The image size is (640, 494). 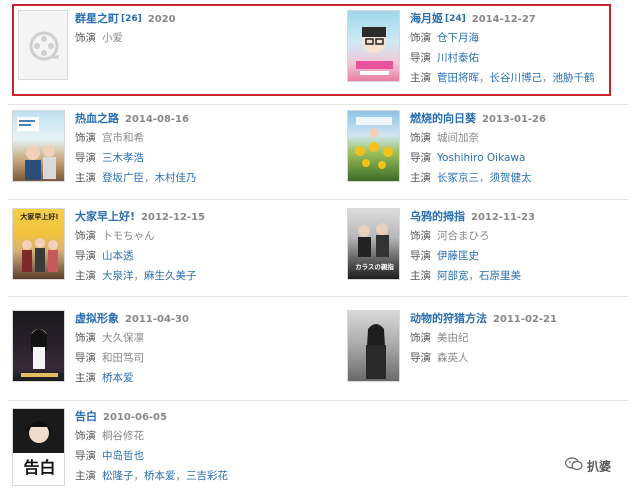 What do you see at coordinates (207, 476) in the screenshot?
I see `lead-actor: 三吉彩花` at bounding box center [207, 476].